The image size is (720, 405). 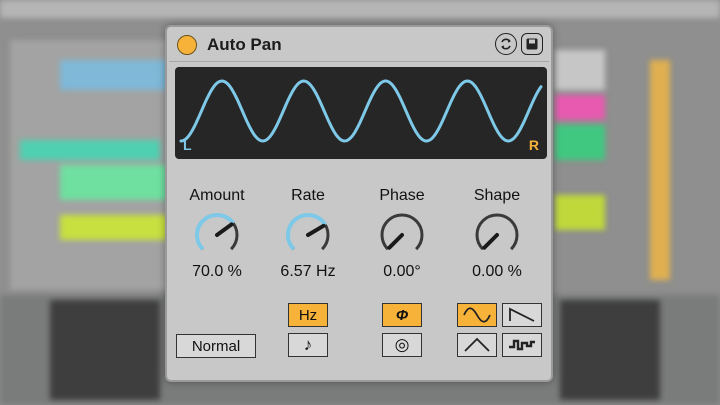 I want to click on save-preset-button, so click(x=532, y=44).